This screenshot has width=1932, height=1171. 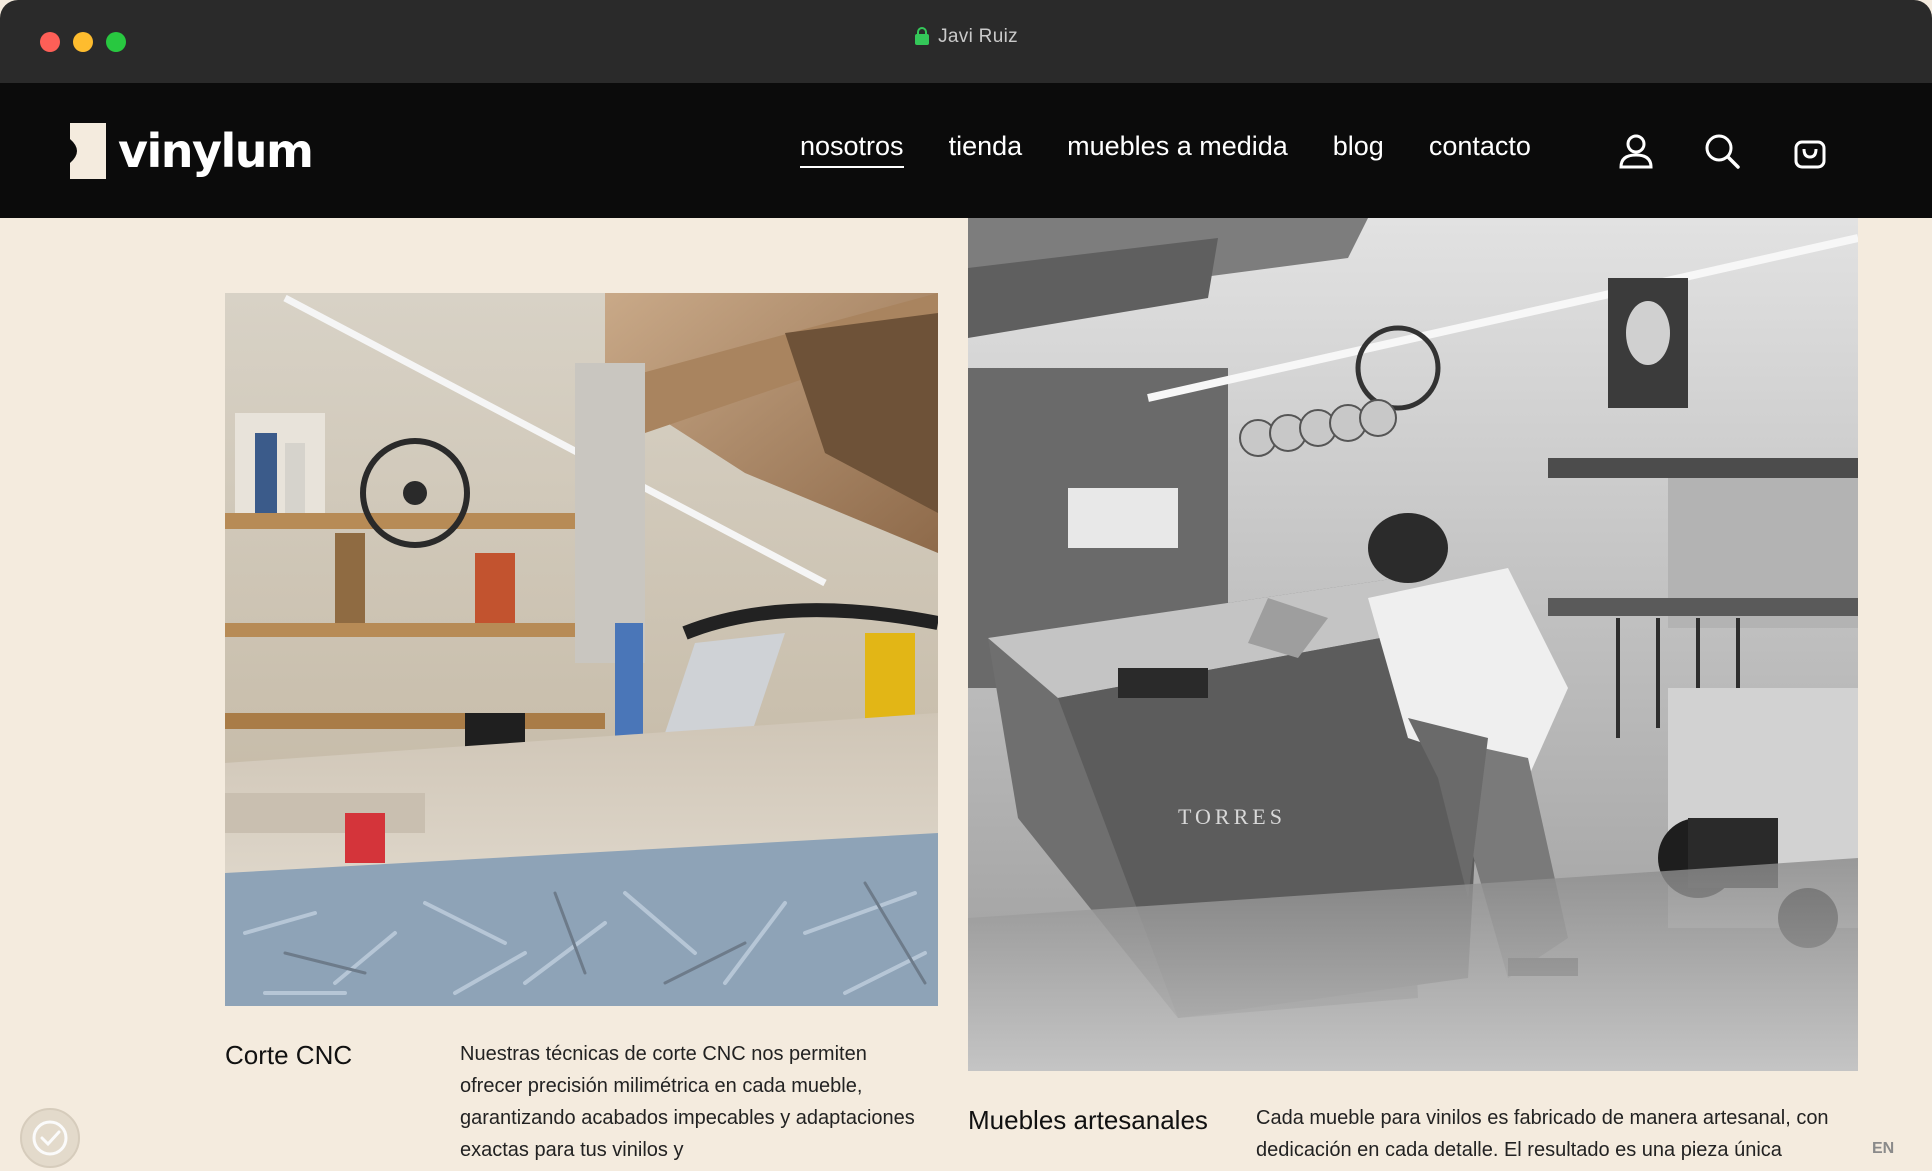 I want to click on language-switch: EN, so click(x=1883, y=1149).